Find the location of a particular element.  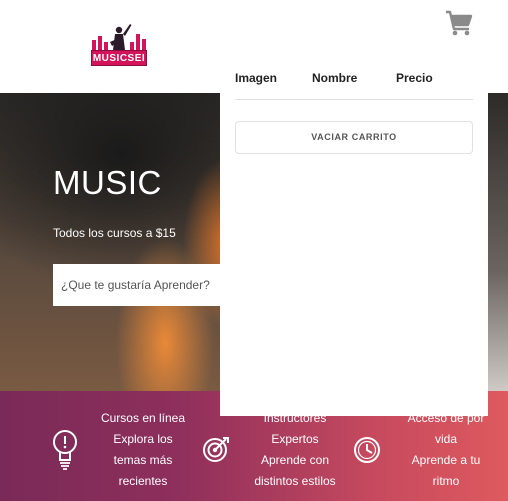

feature-line: Aprende con is located at coordinates (295, 460).